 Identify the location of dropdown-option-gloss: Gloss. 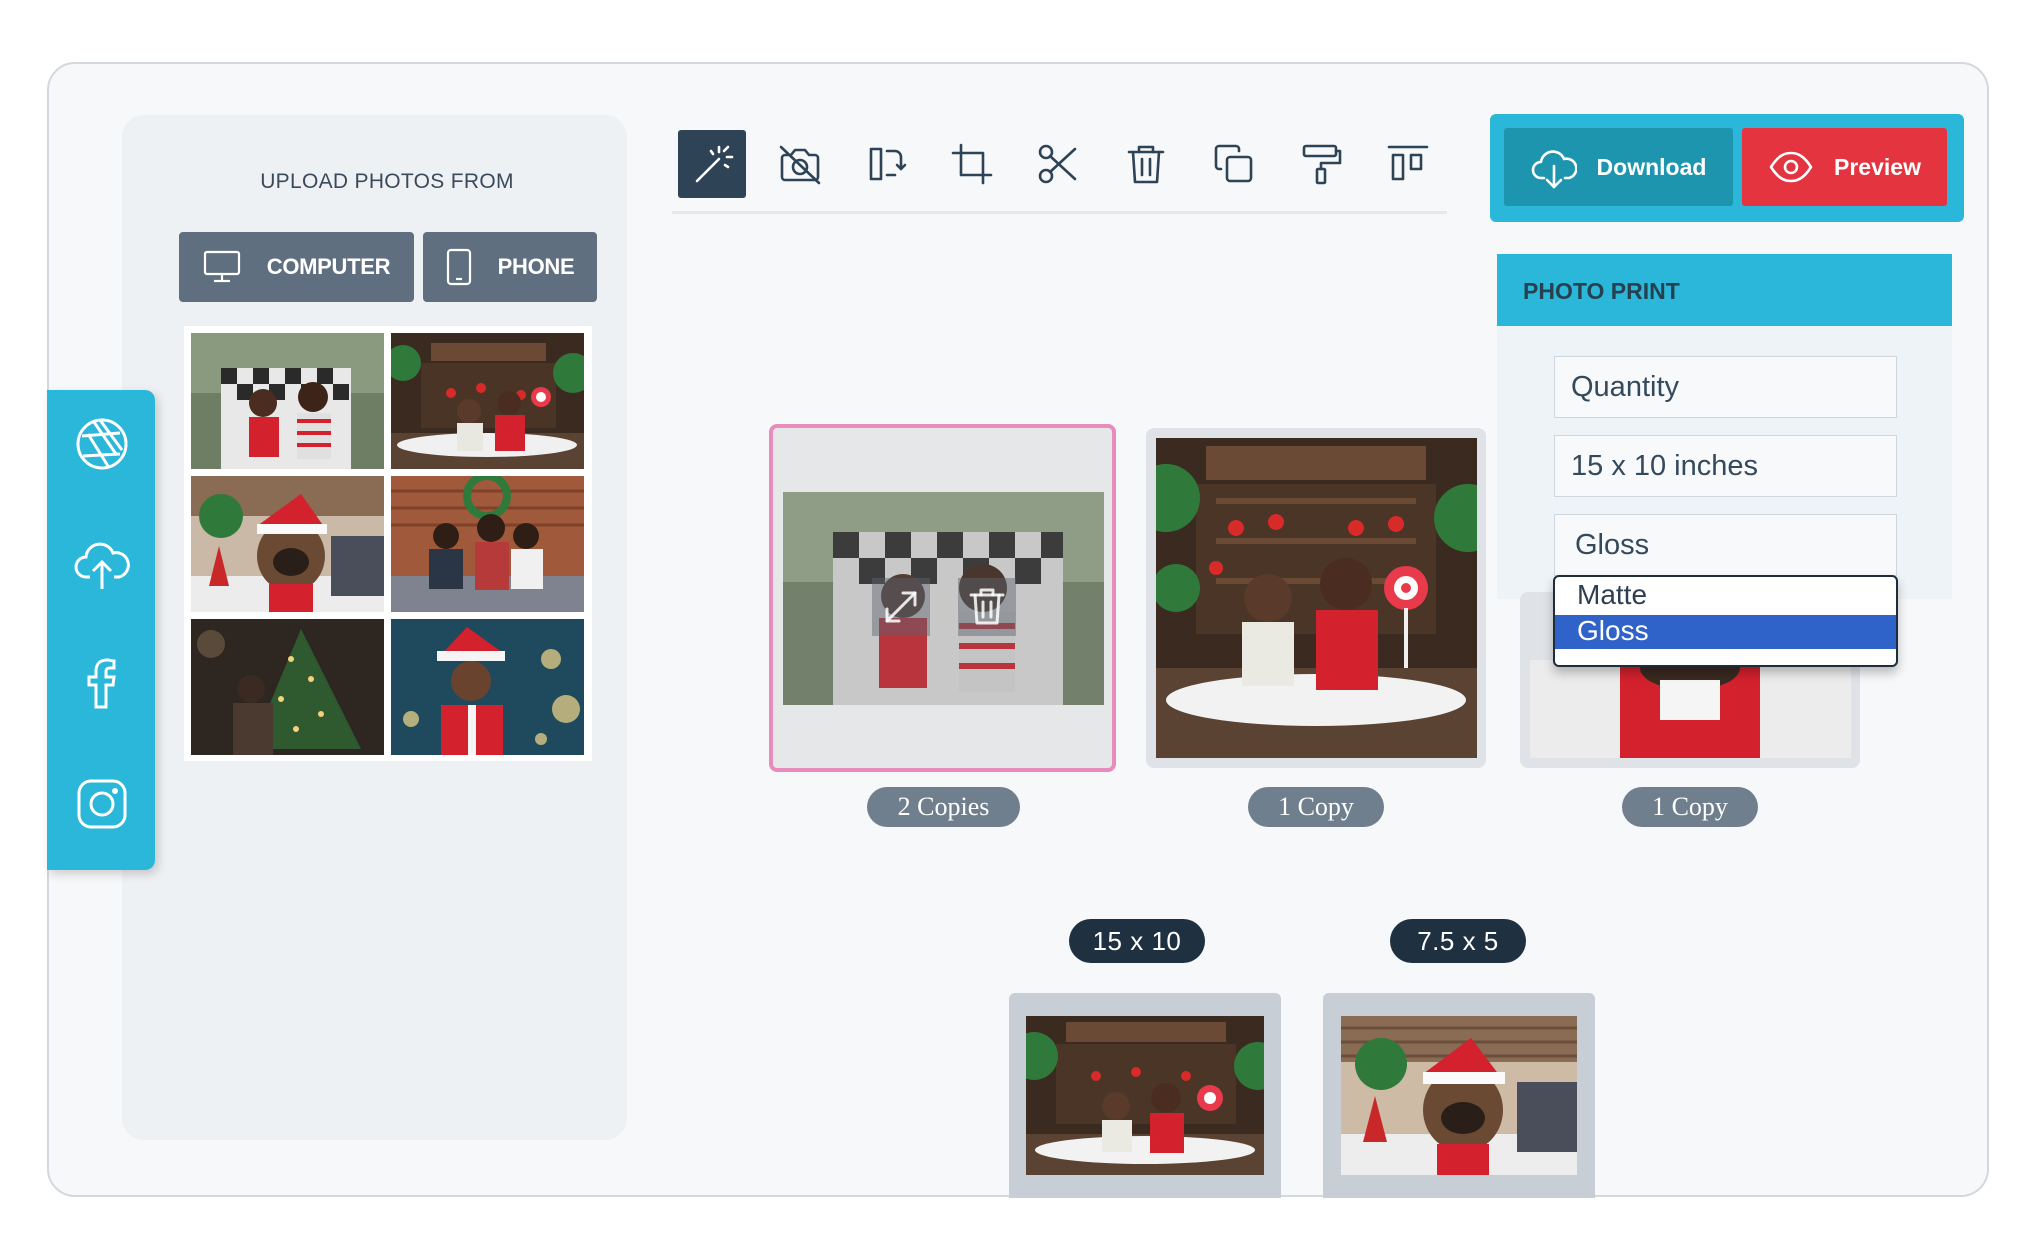
(1725, 632).